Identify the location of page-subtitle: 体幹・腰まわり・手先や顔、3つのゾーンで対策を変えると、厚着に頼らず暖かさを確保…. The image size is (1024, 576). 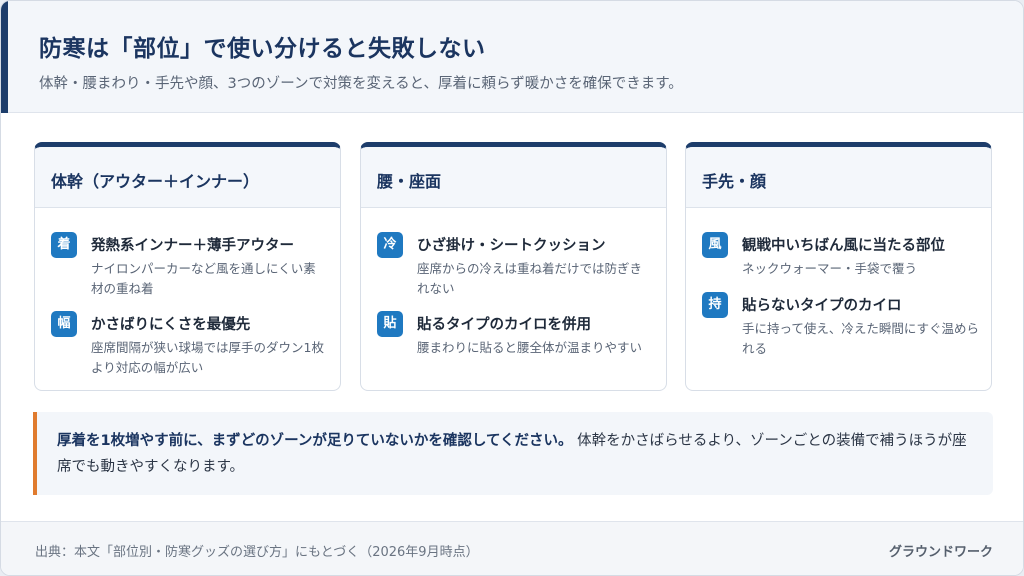
(361, 84).